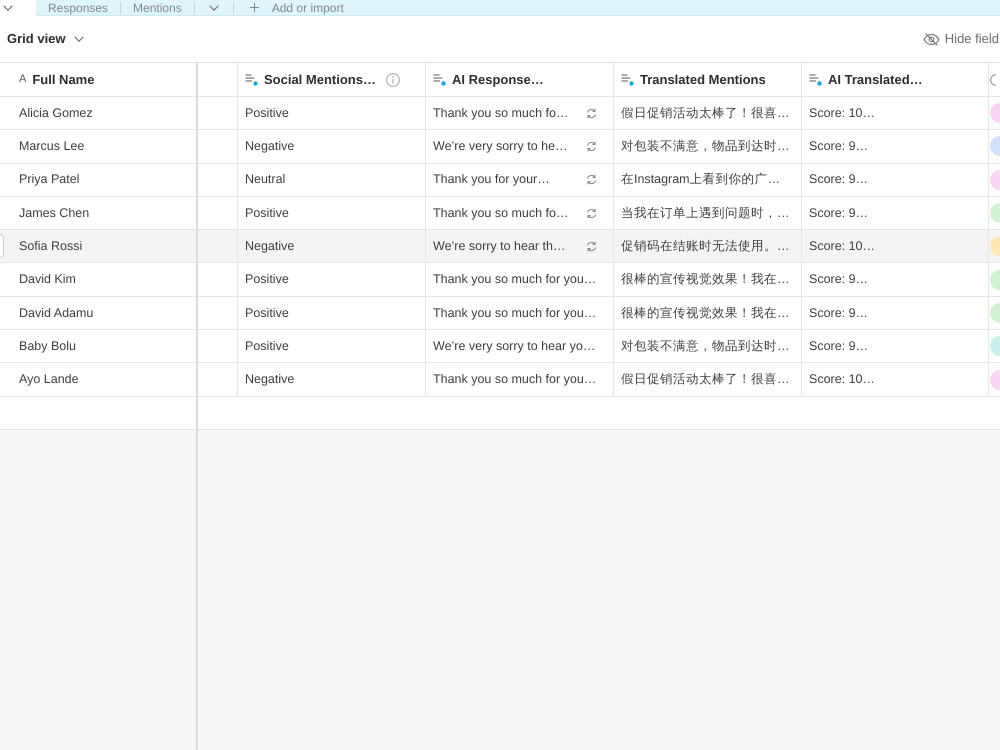 The height and width of the screenshot is (750, 1000). I want to click on plus-icon, so click(254, 7).